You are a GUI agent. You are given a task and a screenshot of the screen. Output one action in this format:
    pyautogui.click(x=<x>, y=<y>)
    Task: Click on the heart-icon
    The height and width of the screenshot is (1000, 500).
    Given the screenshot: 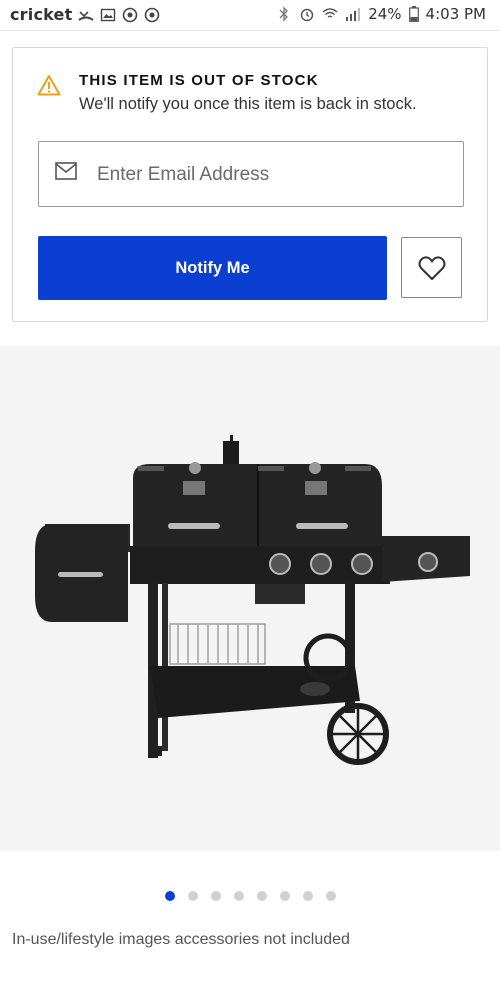 What is the action you would take?
    pyautogui.click(x=431, y=267)
    